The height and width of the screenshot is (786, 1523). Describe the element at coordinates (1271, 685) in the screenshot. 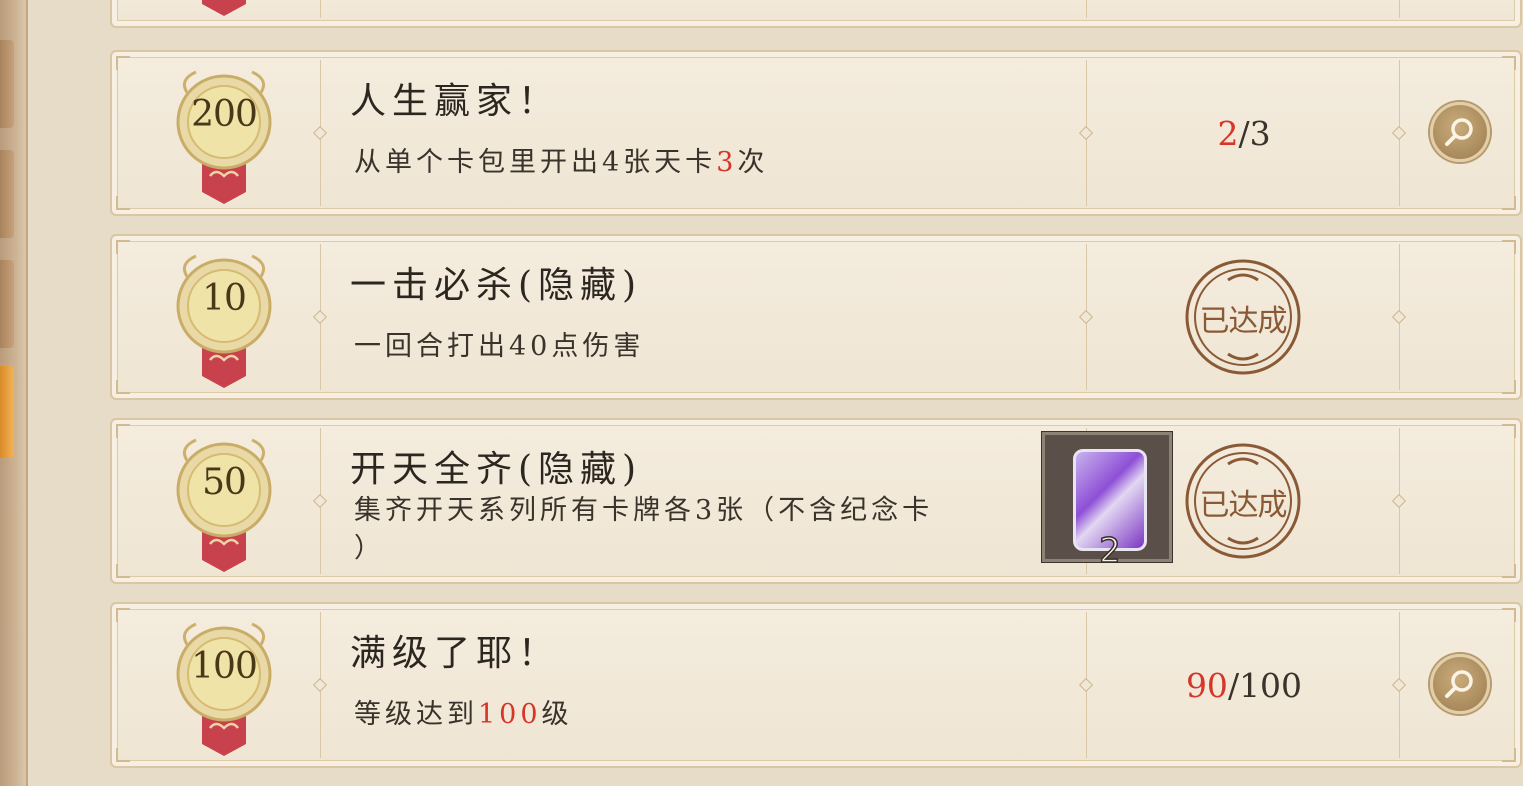

I see `progress-total: 100` at that location.